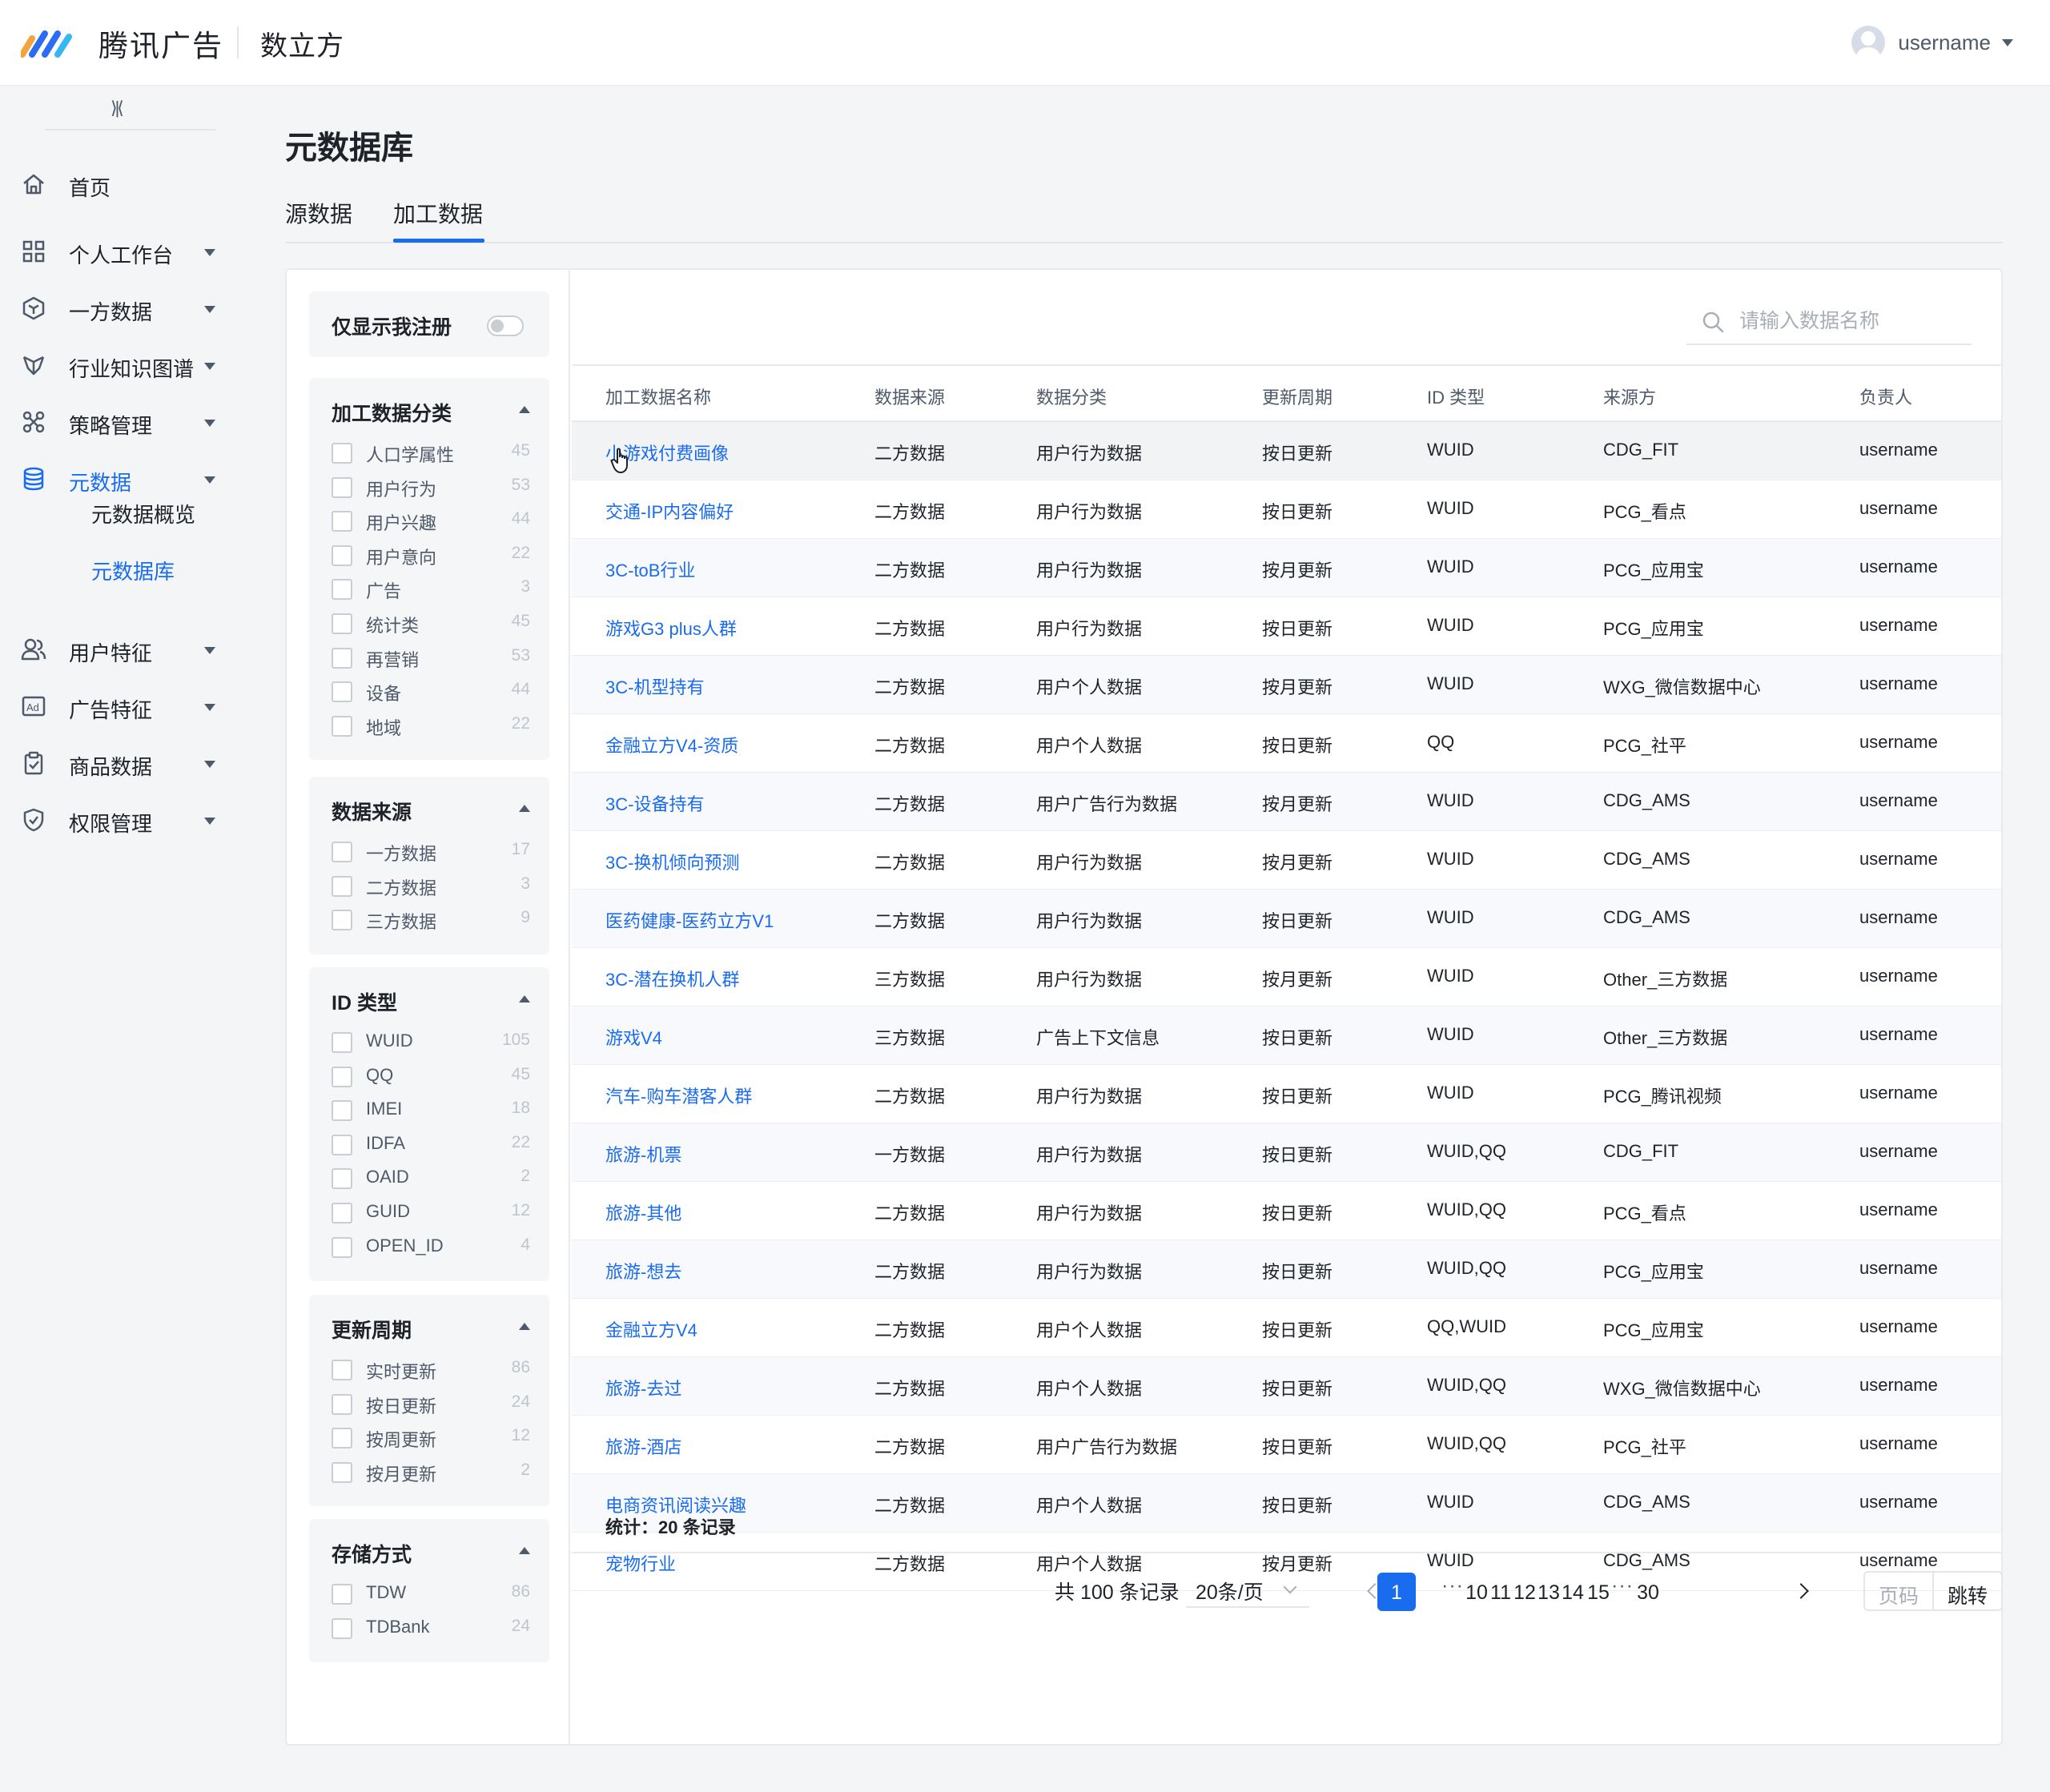  I want to click on table-row: 小游戏付费画像 二方数据 用户行为数据 按日更新 WUID CDG_FIT username, so click(1286, 451).